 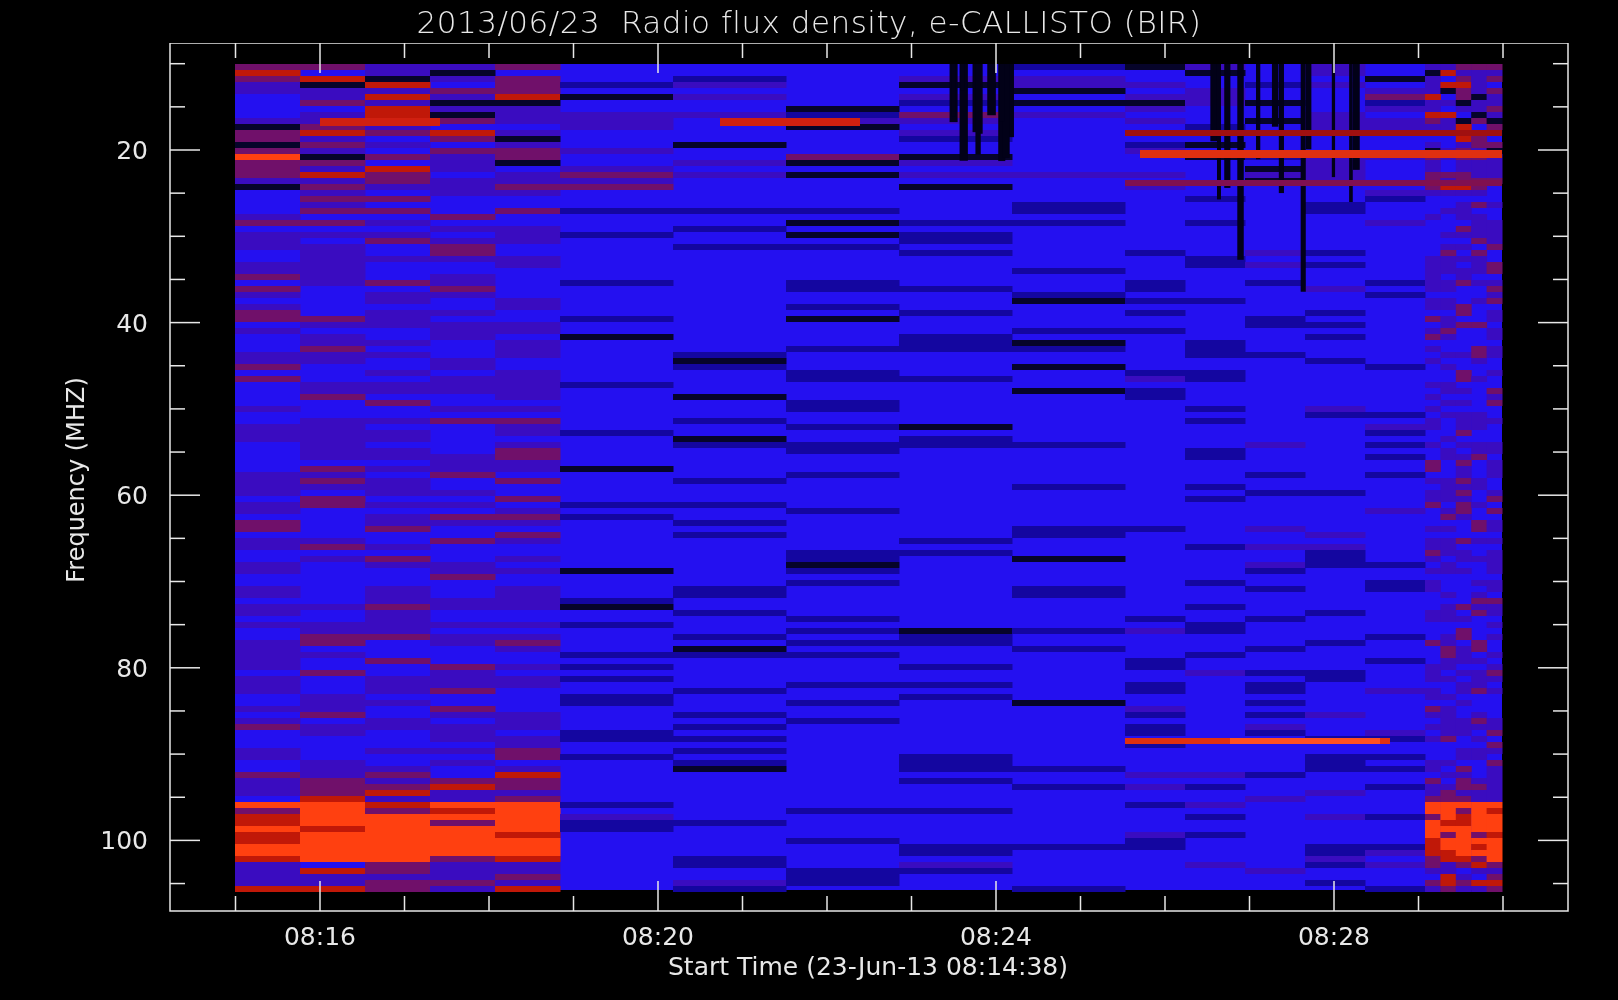 I want to click on tick-label: 08:24, so click(x=996, y=936).